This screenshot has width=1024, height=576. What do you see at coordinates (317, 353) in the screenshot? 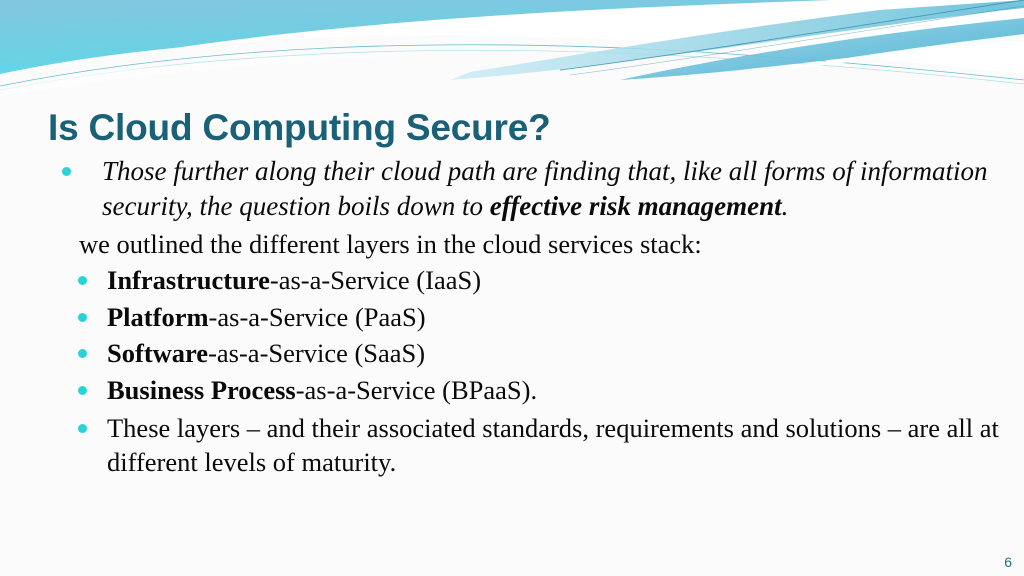
I see `list-item-rest: -as-a-Service (SaaS)` at bounding box center [317, 353].